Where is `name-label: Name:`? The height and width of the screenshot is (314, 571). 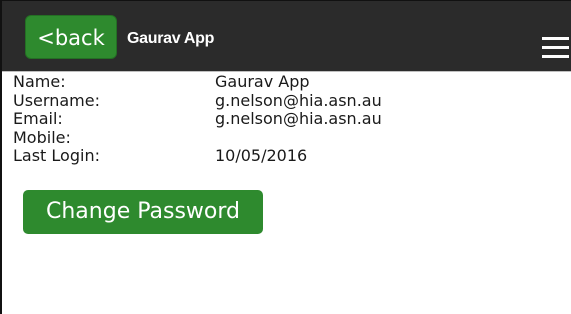
name-label: Name: is located at coordinates (39, 81).